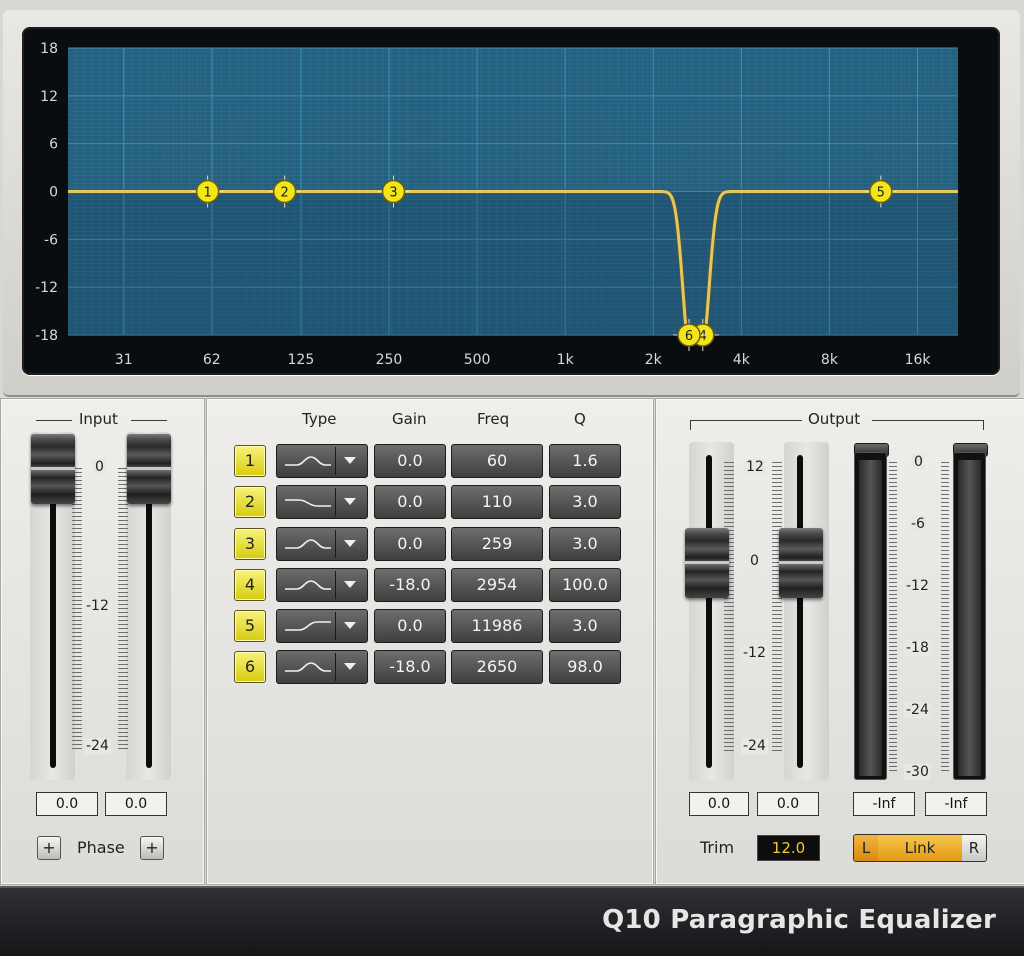  I want to click on gain-header: Gain, so click(409, 419).